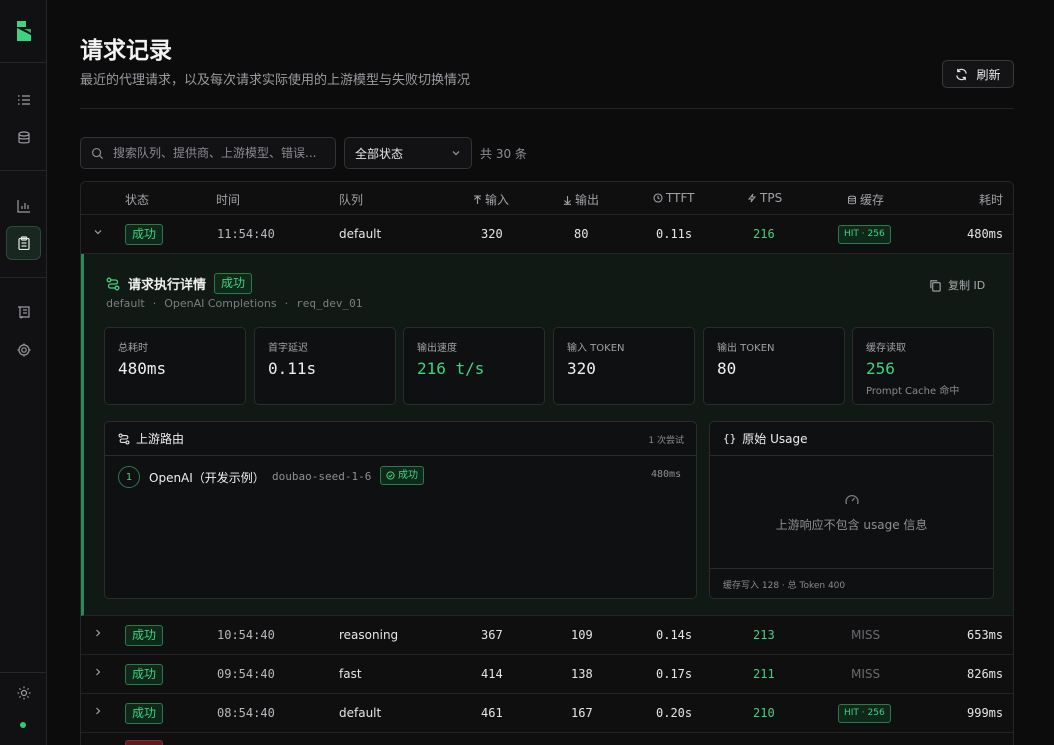  I want to click on sidebar-item-request-log, so click(23, 243).